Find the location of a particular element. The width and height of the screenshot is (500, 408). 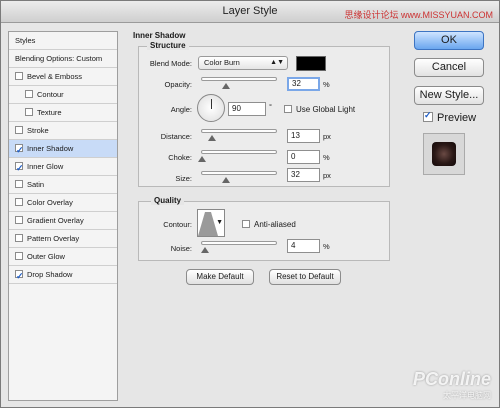

cancel-button: Cancel is located at coordinates (449, 67).